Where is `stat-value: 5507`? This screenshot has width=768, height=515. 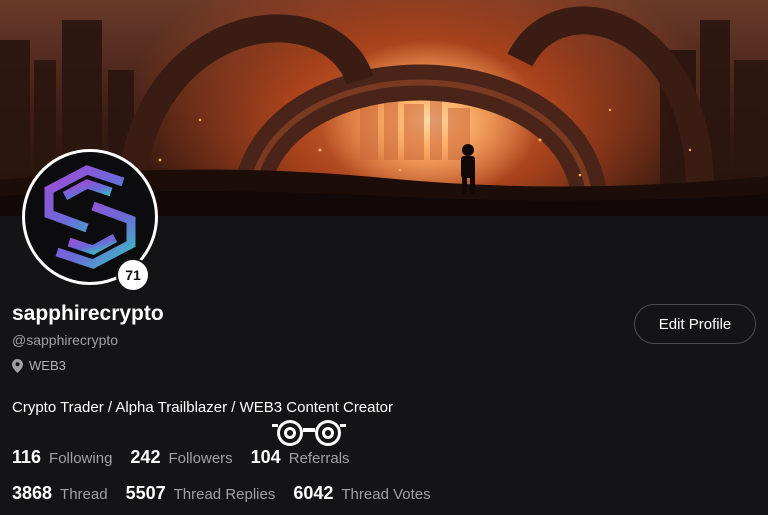 stat-value: 5507 is located at coordinates (145, 493).